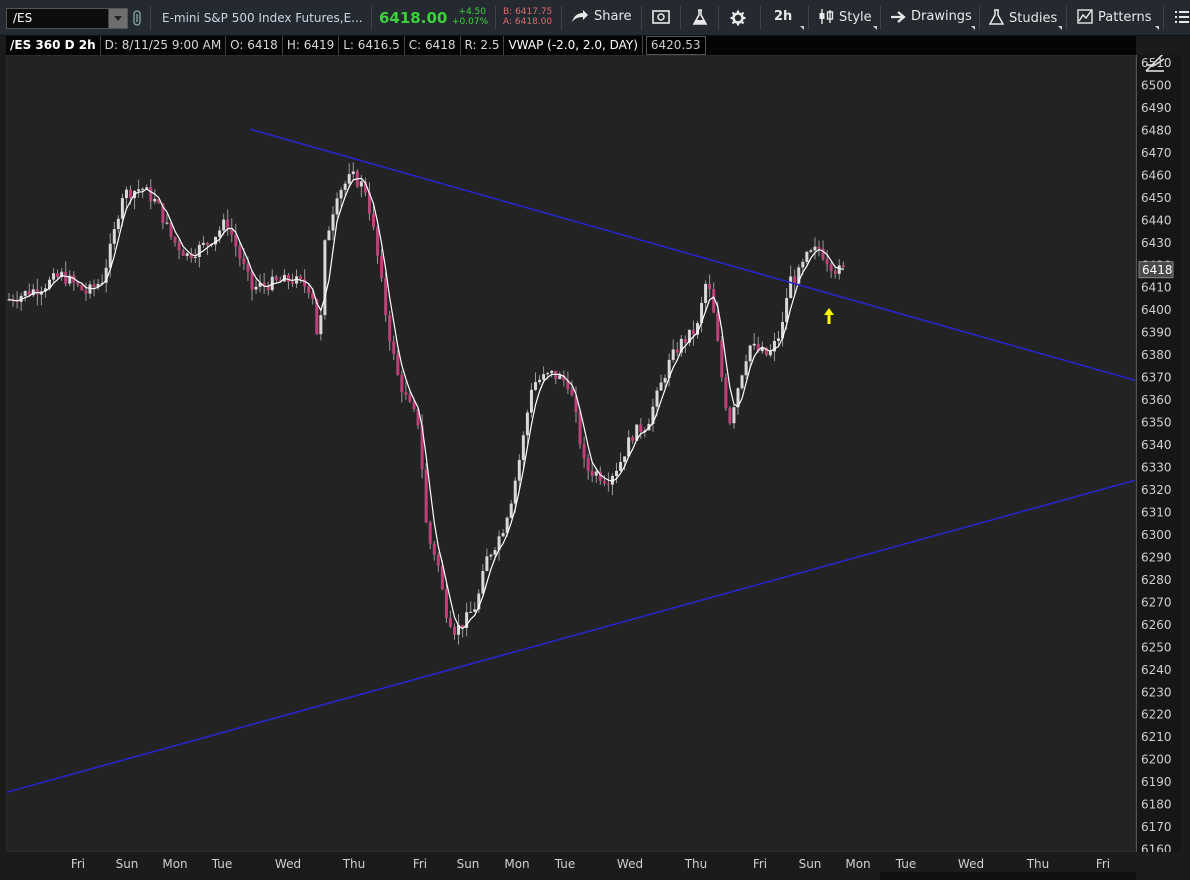 The height and width of the screenshot is (880, 1190). Describe the element at coordinates (1156, 535) in the screenshot. I see `y-tick-label: 6300` at that location.